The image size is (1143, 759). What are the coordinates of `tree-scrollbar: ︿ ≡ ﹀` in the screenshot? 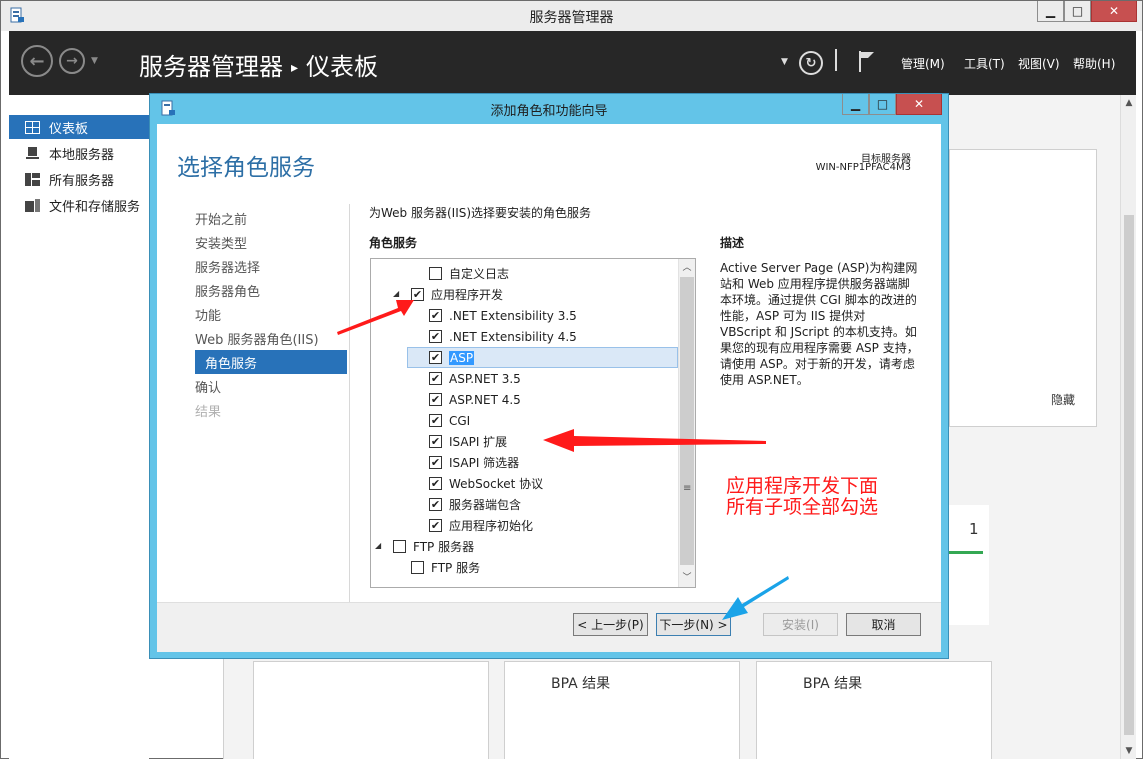 It's located at (686, 423).